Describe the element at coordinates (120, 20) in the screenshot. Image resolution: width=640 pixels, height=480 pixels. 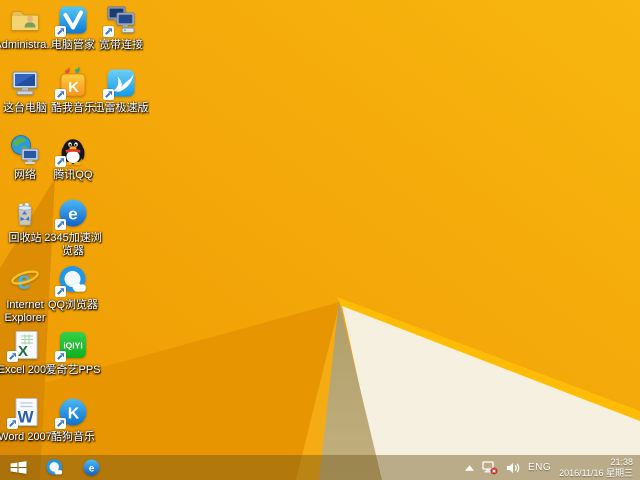
I see `broadband-icon` at that location.